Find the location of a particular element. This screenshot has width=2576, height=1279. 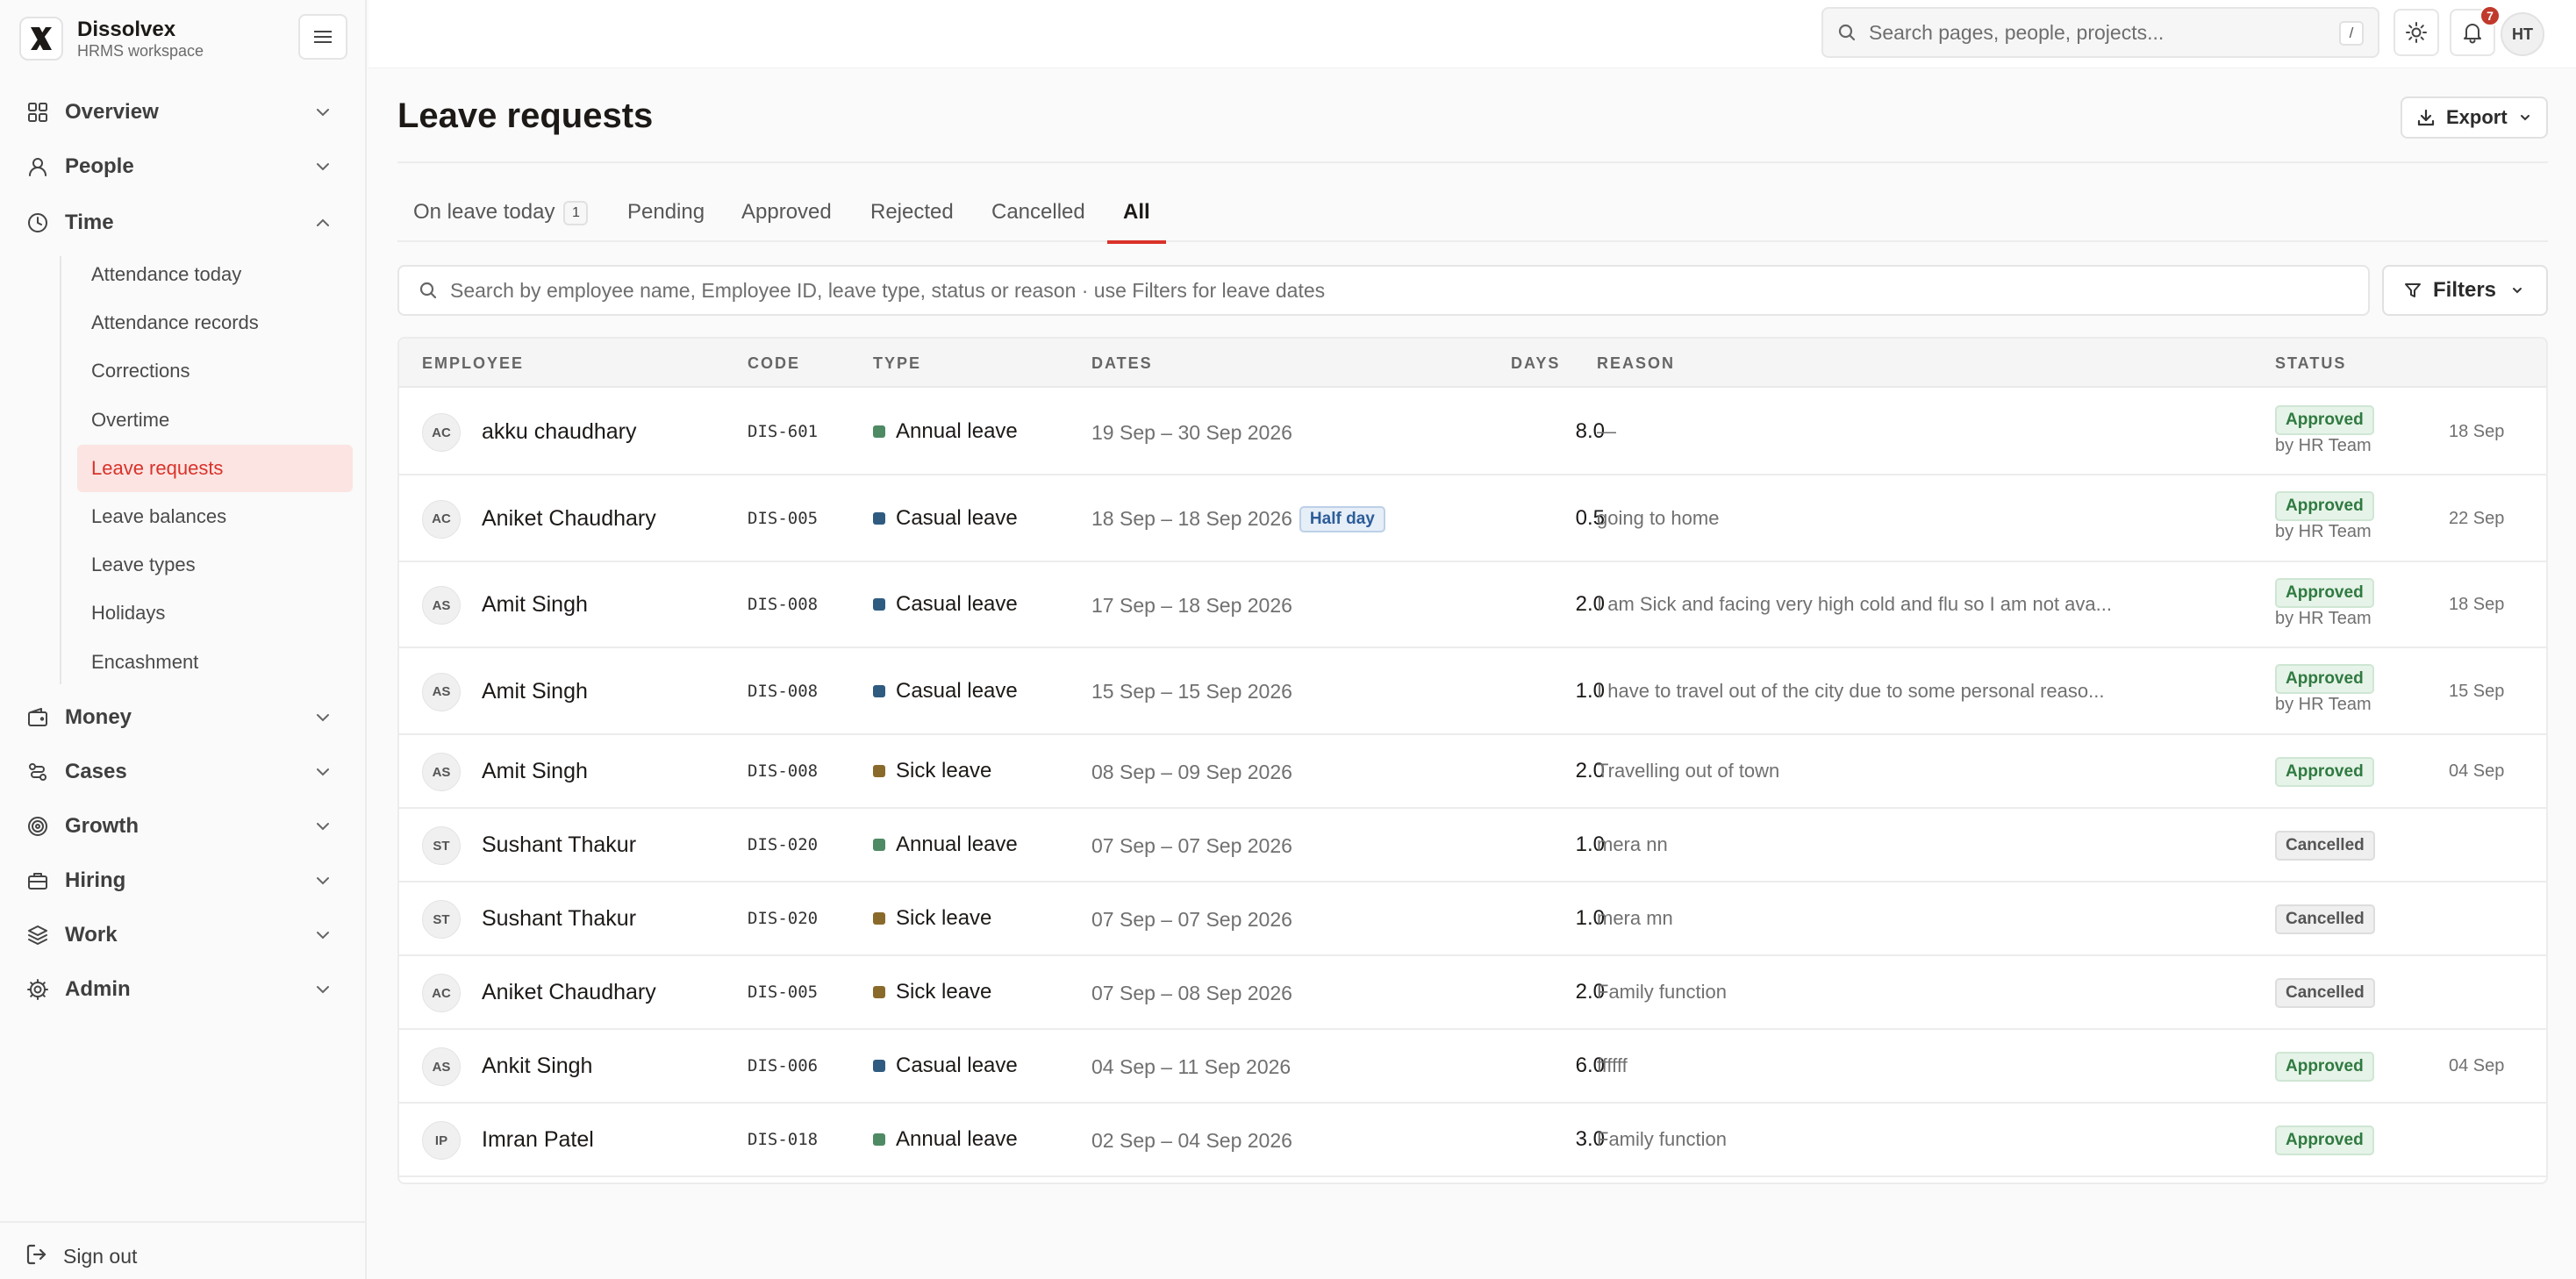

sidebar-group-work: Work is located at coordinates (183, 935).